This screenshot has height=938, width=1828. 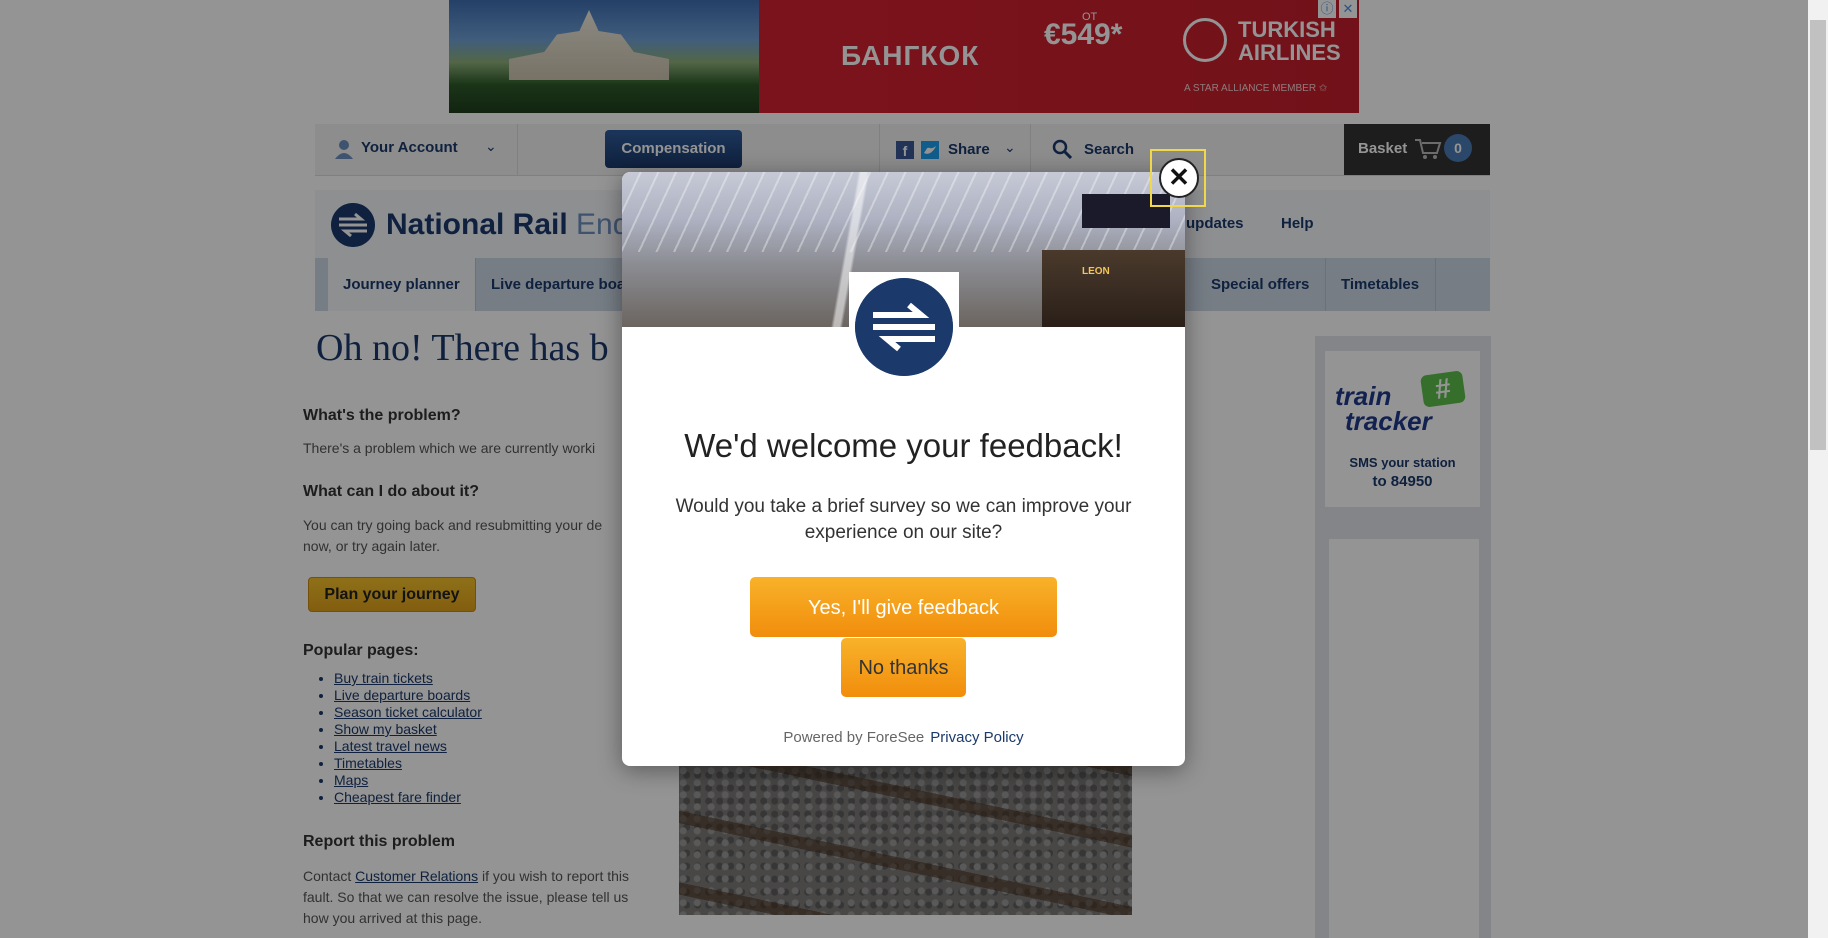 What do you see at coordinates (1113, 288) in the screenshot?
I see `station-shop` at bounding box center [1113, 288].